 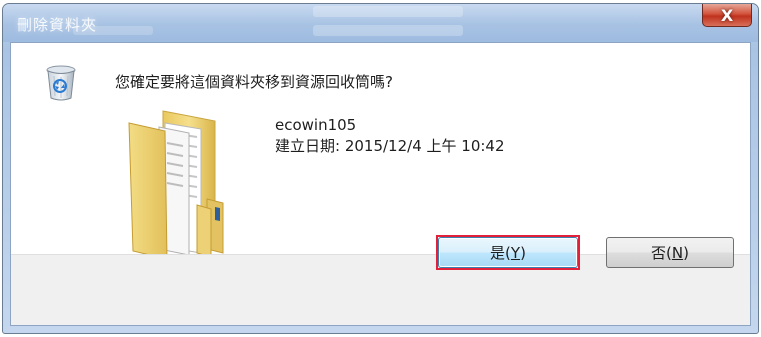 I want to click on no-button-label: 否(, so click(x=661, y=253).